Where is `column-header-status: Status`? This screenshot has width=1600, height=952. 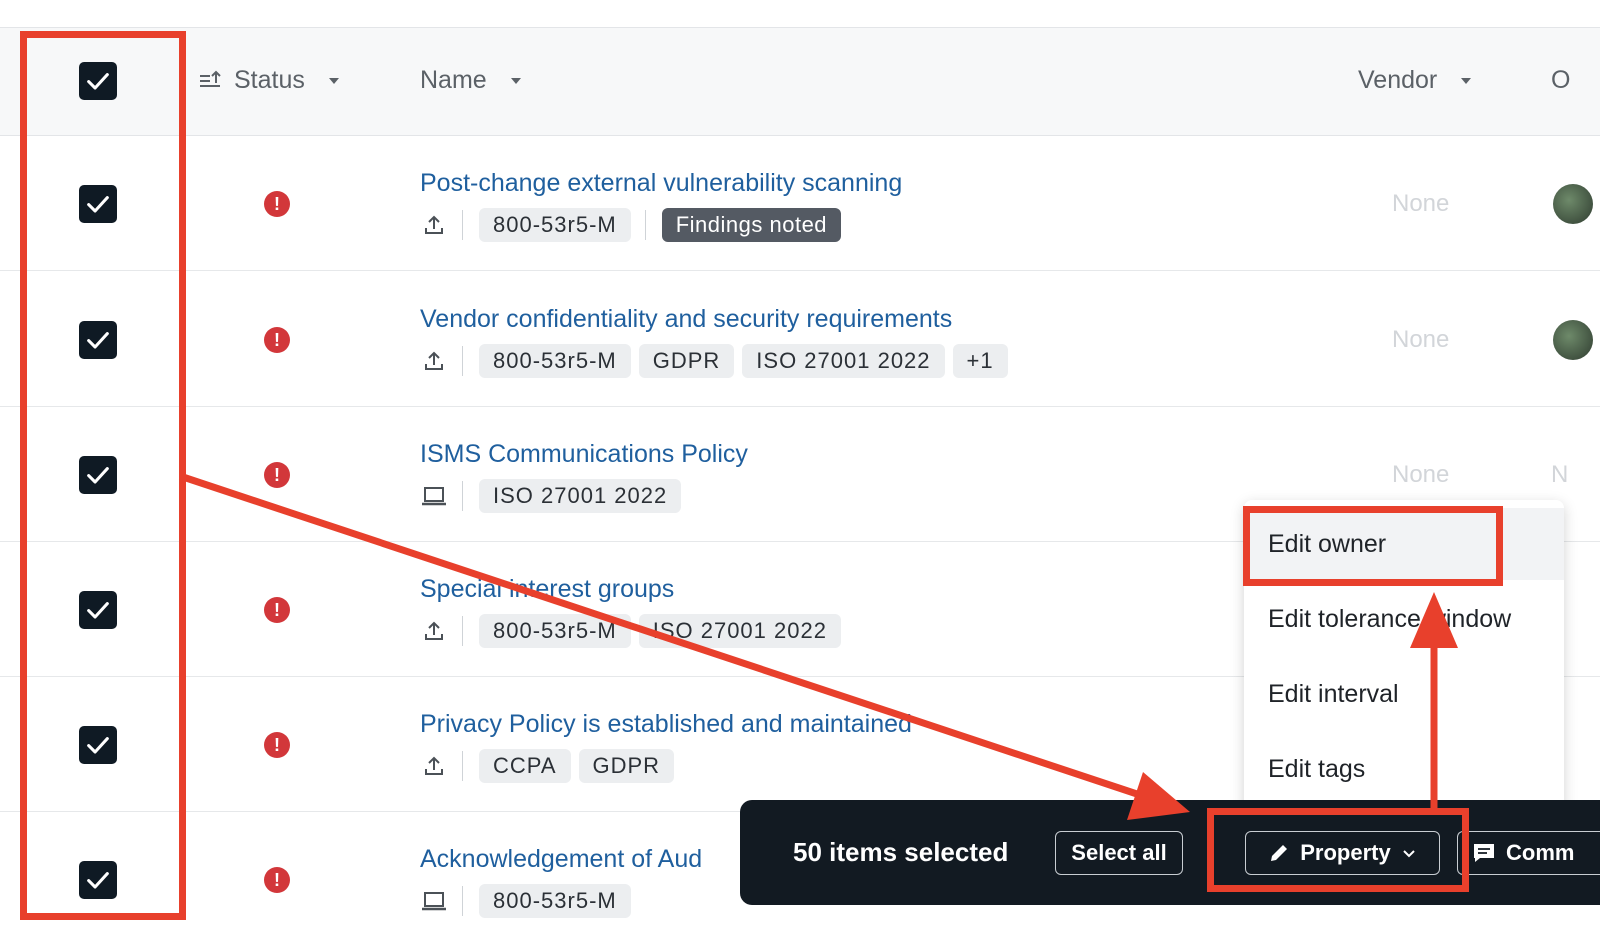
column-header-status: Status is located at coordinates (268, 80).